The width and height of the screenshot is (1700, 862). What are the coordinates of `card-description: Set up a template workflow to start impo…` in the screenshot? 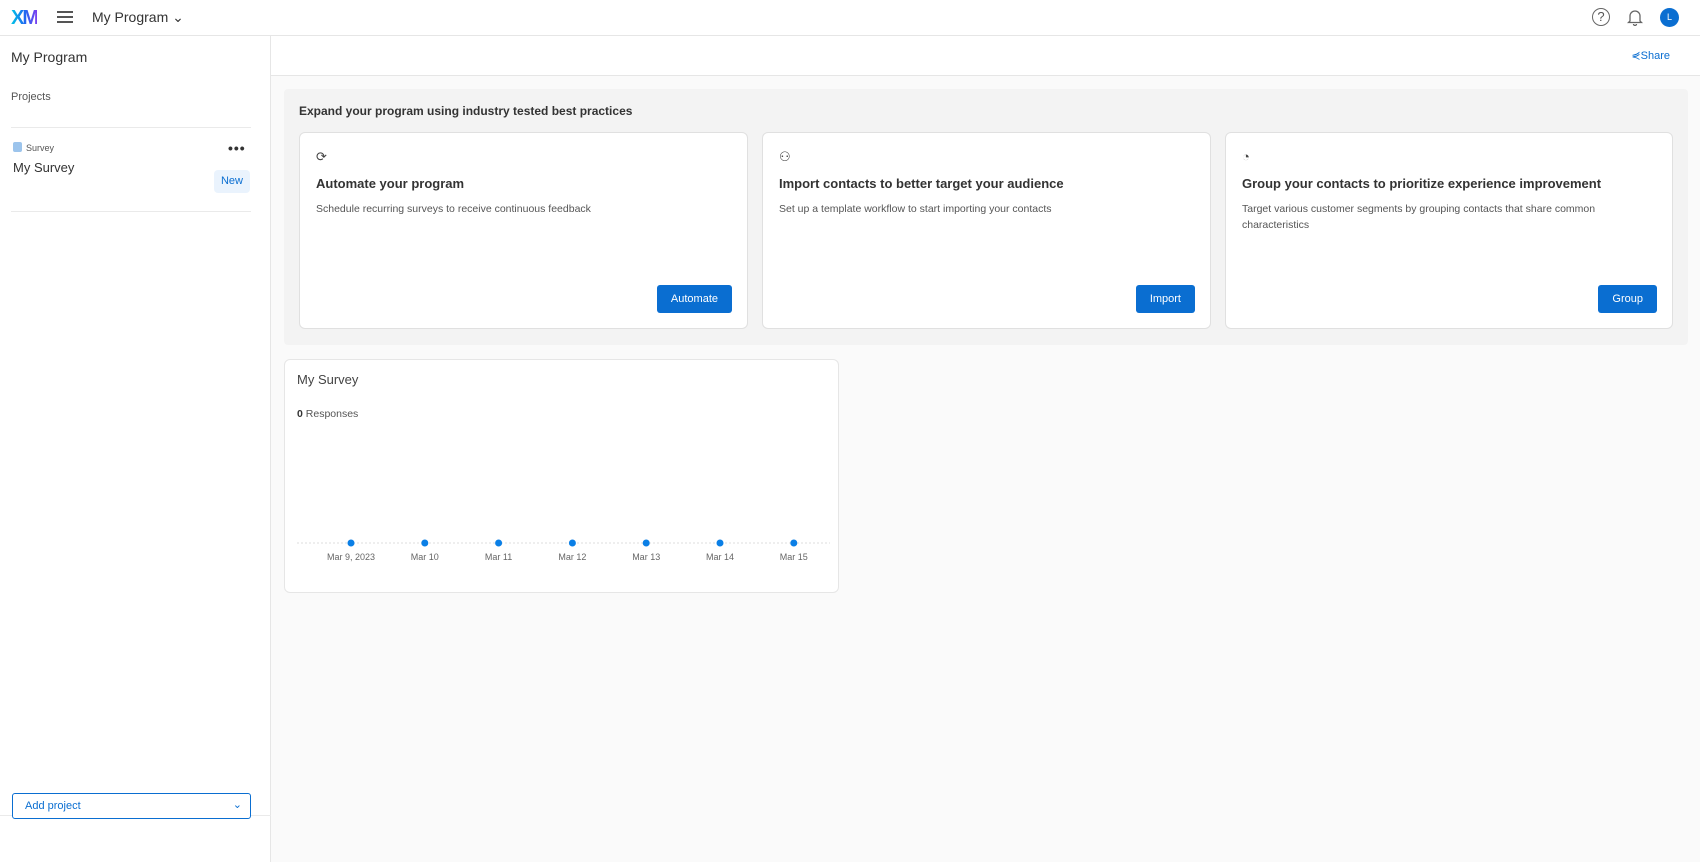 It's located at (915, 209).